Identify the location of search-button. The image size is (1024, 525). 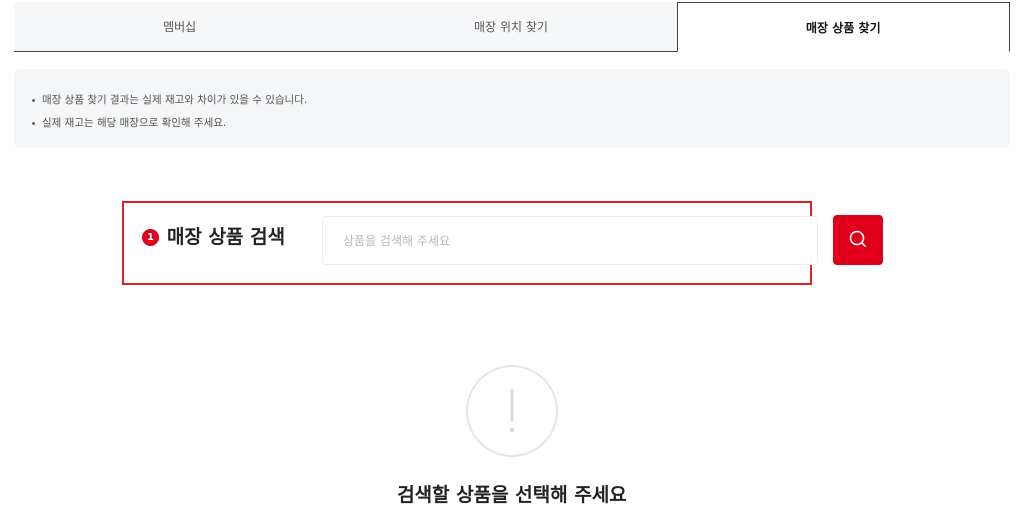
(858, 240).